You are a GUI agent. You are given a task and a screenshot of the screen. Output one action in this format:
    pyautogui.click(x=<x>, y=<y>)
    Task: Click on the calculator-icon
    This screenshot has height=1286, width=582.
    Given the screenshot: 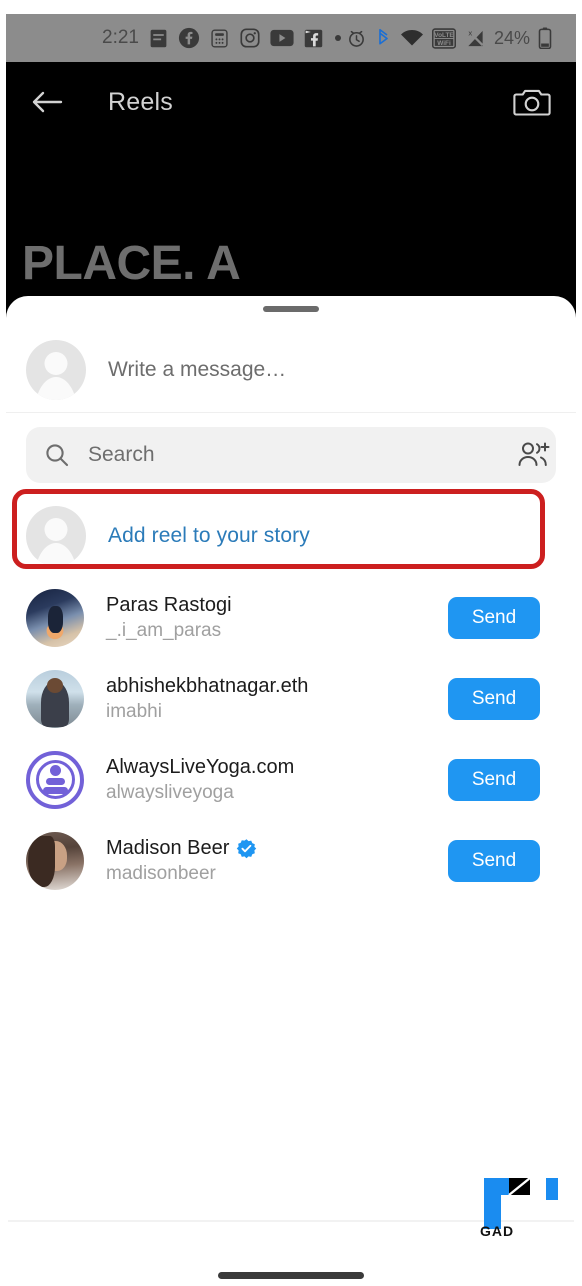 What is the action you would take?
    pyautogui.click(x=219, y=38)
    